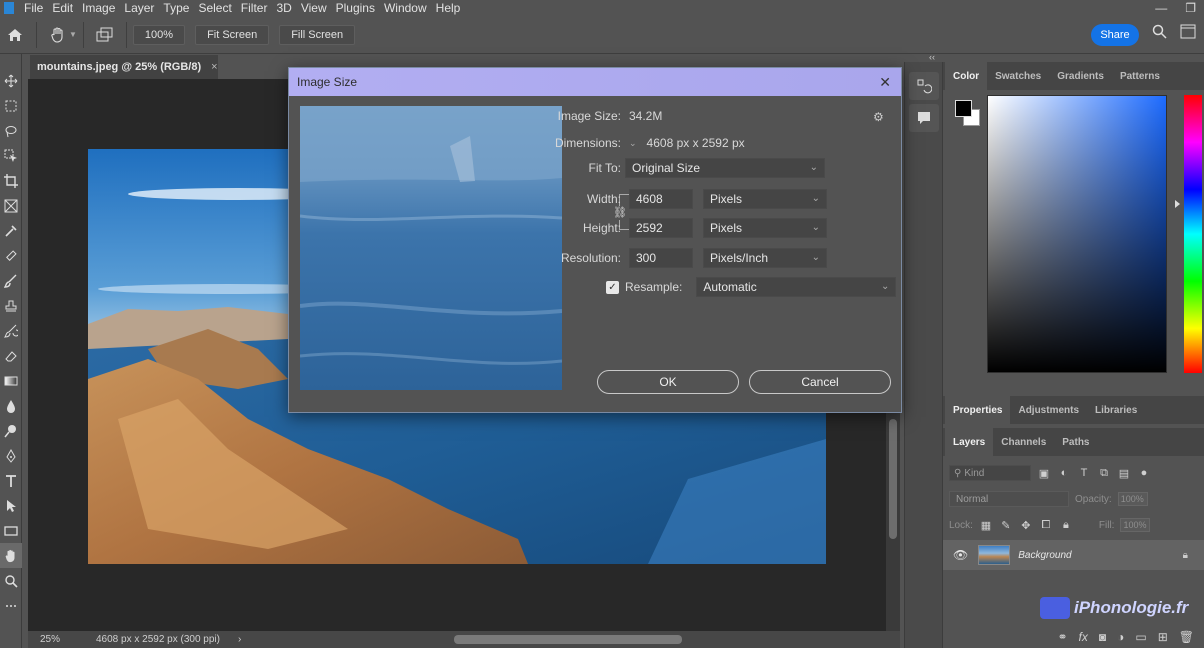  What do you see at coordinates (15, 35) in the screenshot?
I see `home-icon` at bounding box center [15, 35].